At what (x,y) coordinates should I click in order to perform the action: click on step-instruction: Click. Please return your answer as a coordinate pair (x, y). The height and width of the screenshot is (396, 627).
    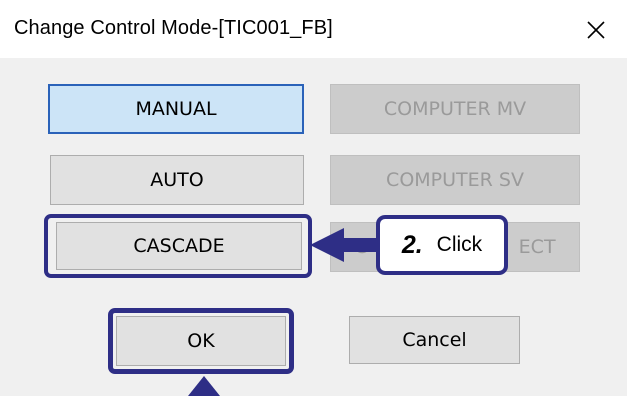
    Looking at the image, I should click on (459, 244).